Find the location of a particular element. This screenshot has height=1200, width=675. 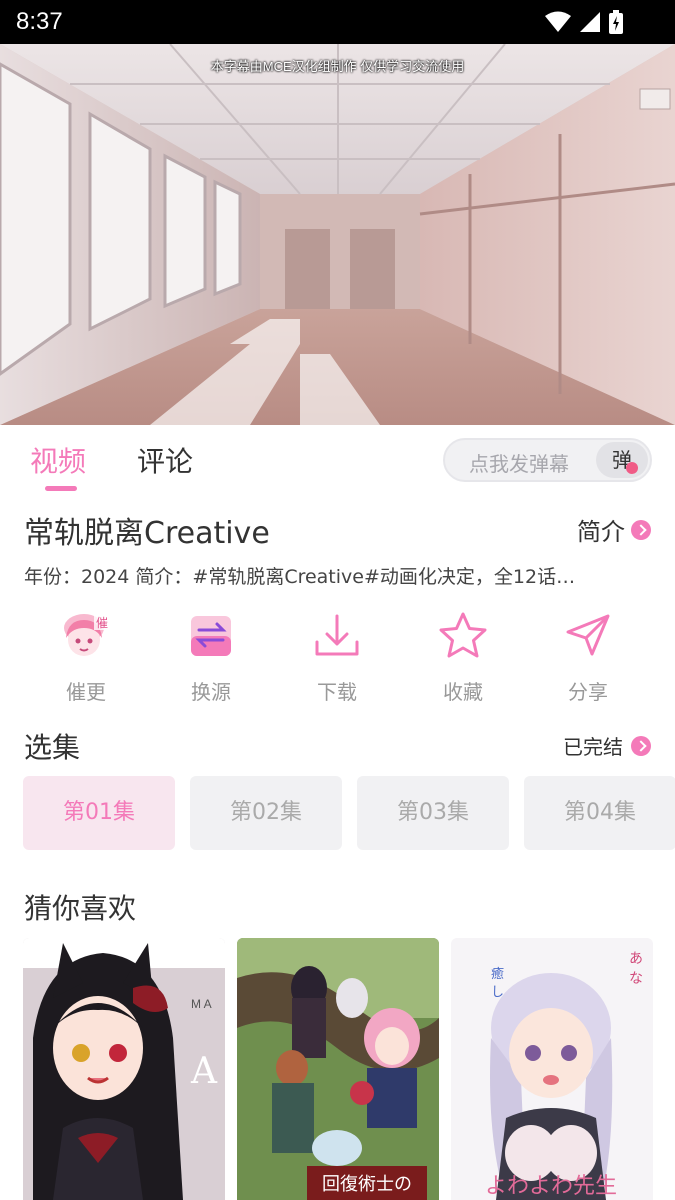

share-label: 分享 is located at coordinates (588, 692).